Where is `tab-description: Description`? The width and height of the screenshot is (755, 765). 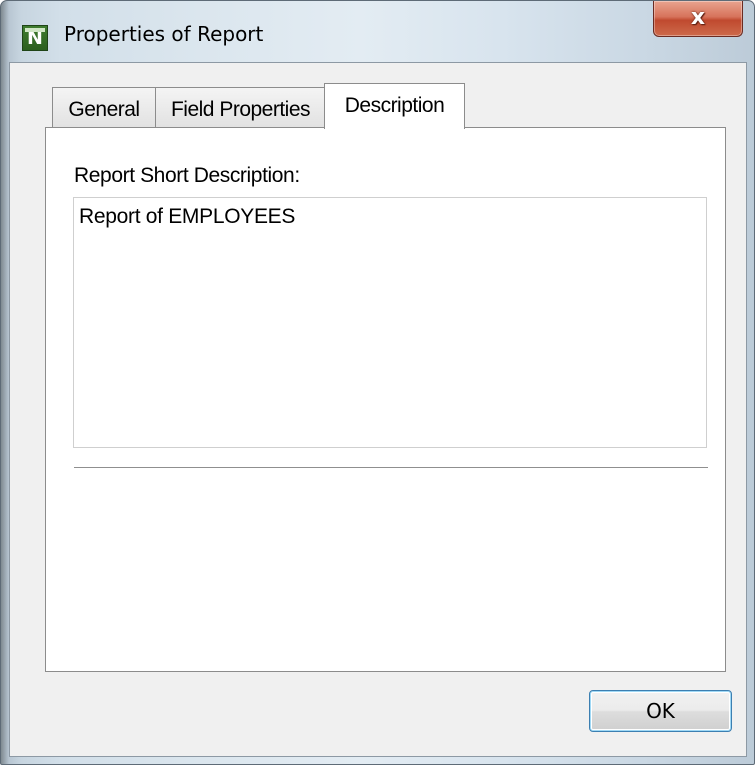
tab-description: Description is located at coordinates (394, 106).